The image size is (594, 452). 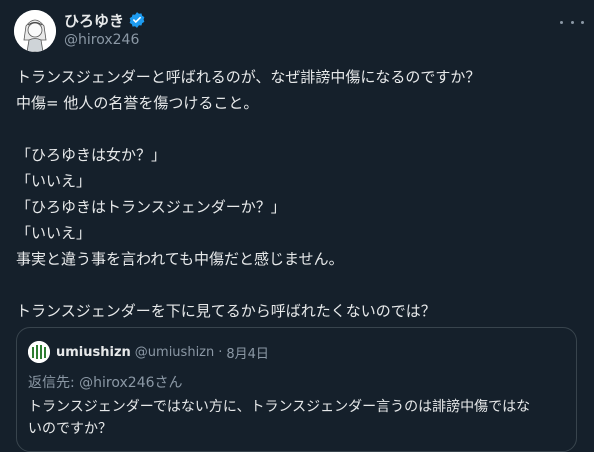 I want to click on tweet-line: 「ひろゆきはトランスジェンダーか？」, so click(x=151, y=207).